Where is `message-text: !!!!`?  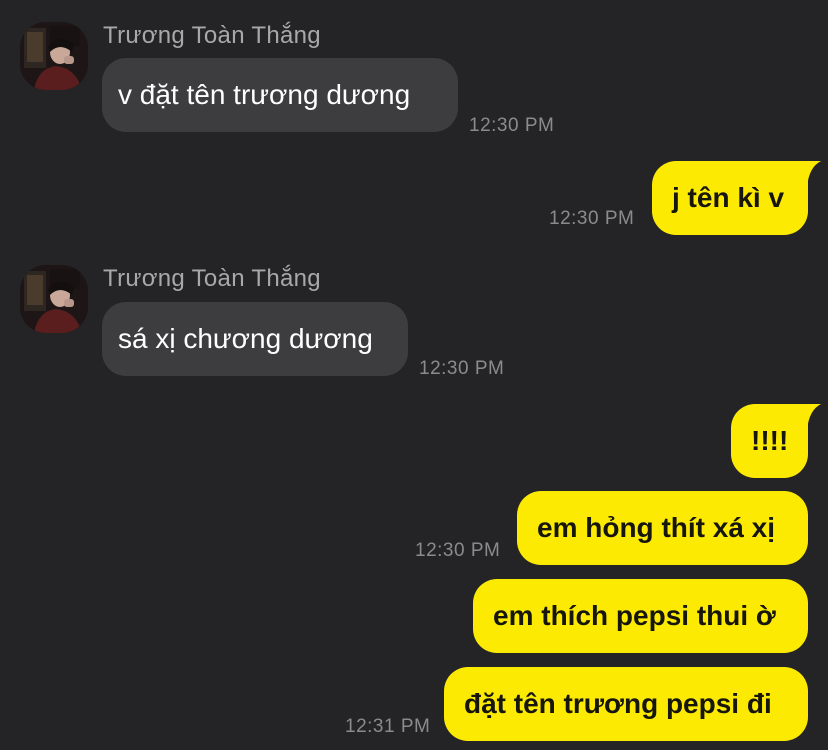 message-text: !!!! is located at coordinates (770, 440).